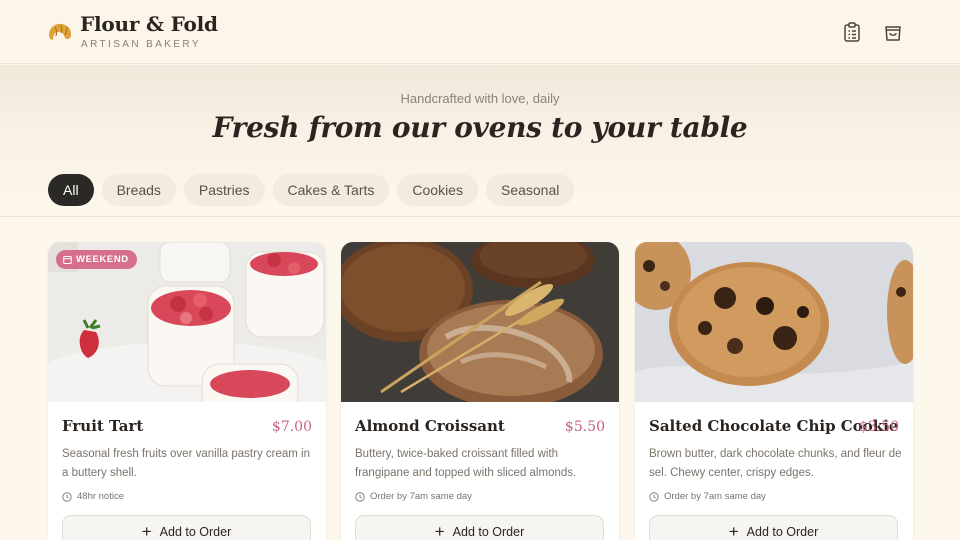 The image size is (960, 540). What do you see at coordinates (480, 98) in the screenshot?
I see `hero-tagline: Handcrafted with love, daily` at bounding box center [480, 98].